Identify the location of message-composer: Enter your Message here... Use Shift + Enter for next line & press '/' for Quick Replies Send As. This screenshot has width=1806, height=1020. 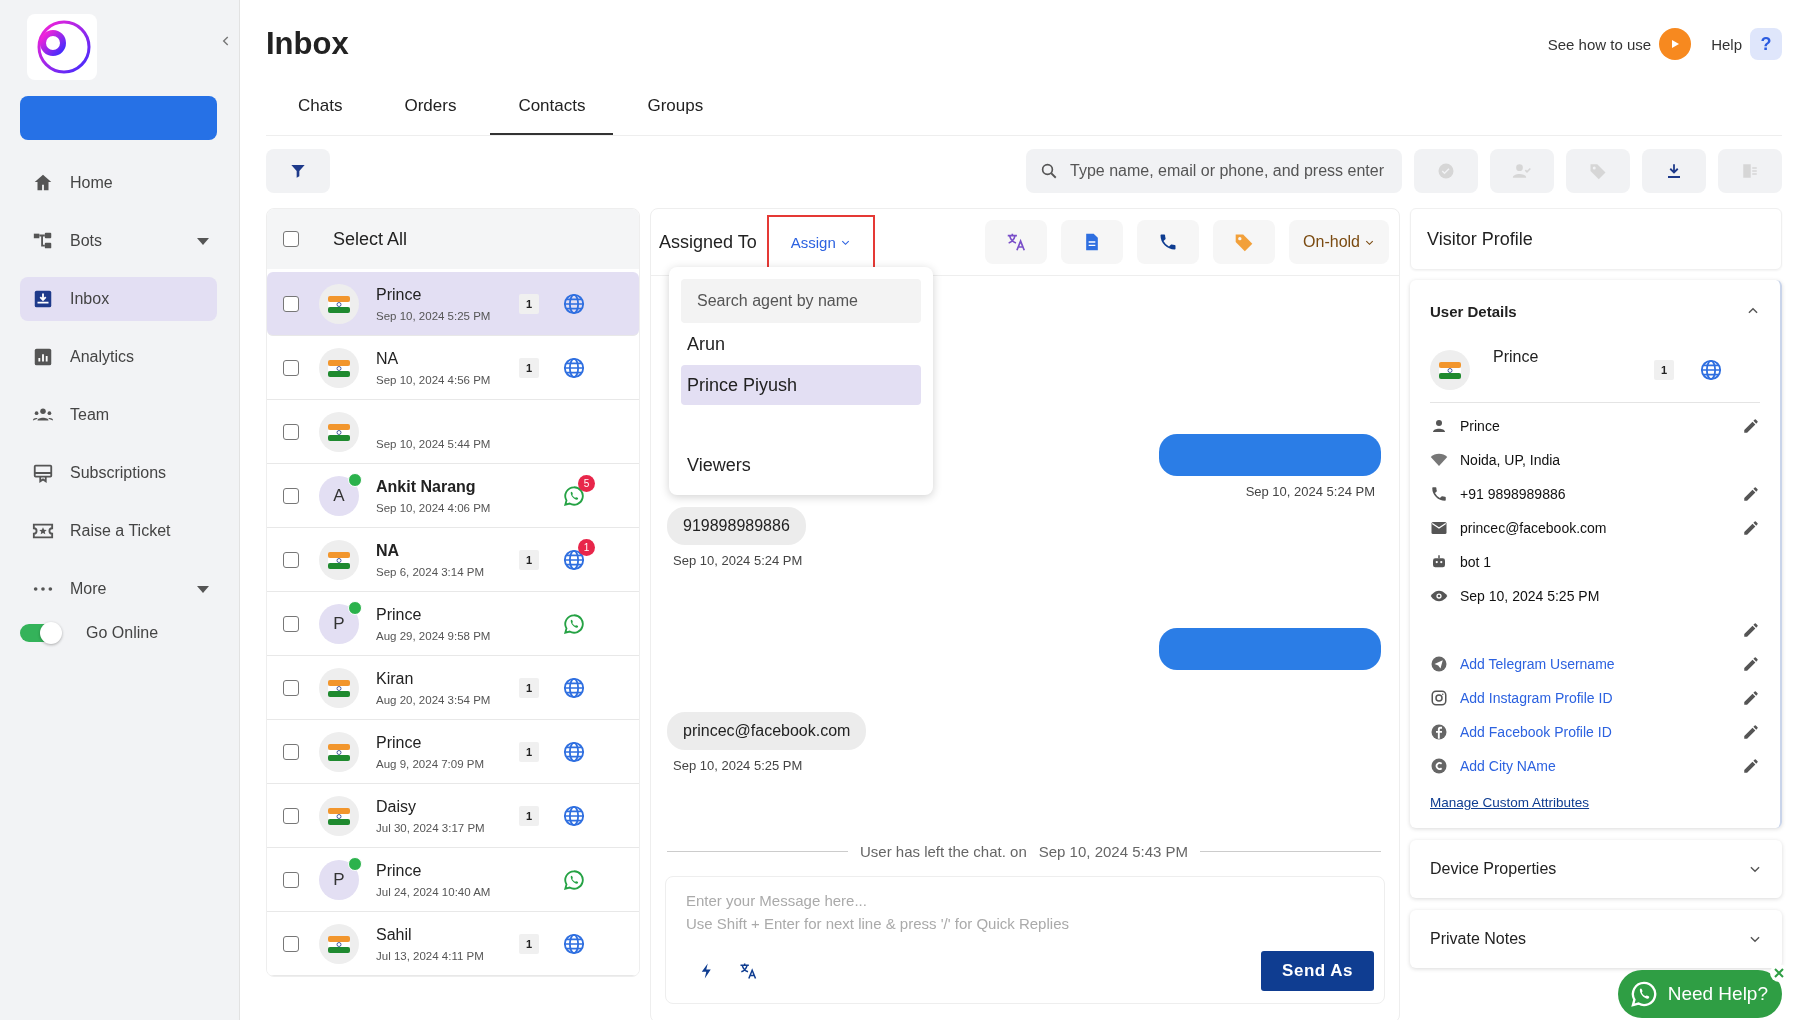
(1025, 940).